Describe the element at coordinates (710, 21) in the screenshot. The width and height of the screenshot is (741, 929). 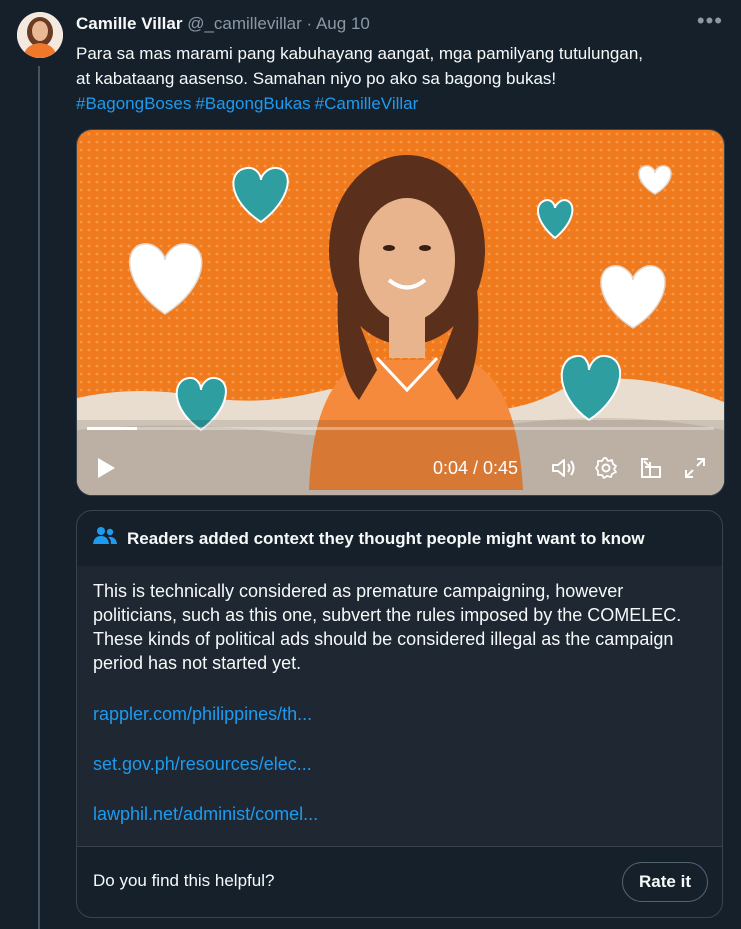
I see `more-horizontal-icon: •••` at that location.